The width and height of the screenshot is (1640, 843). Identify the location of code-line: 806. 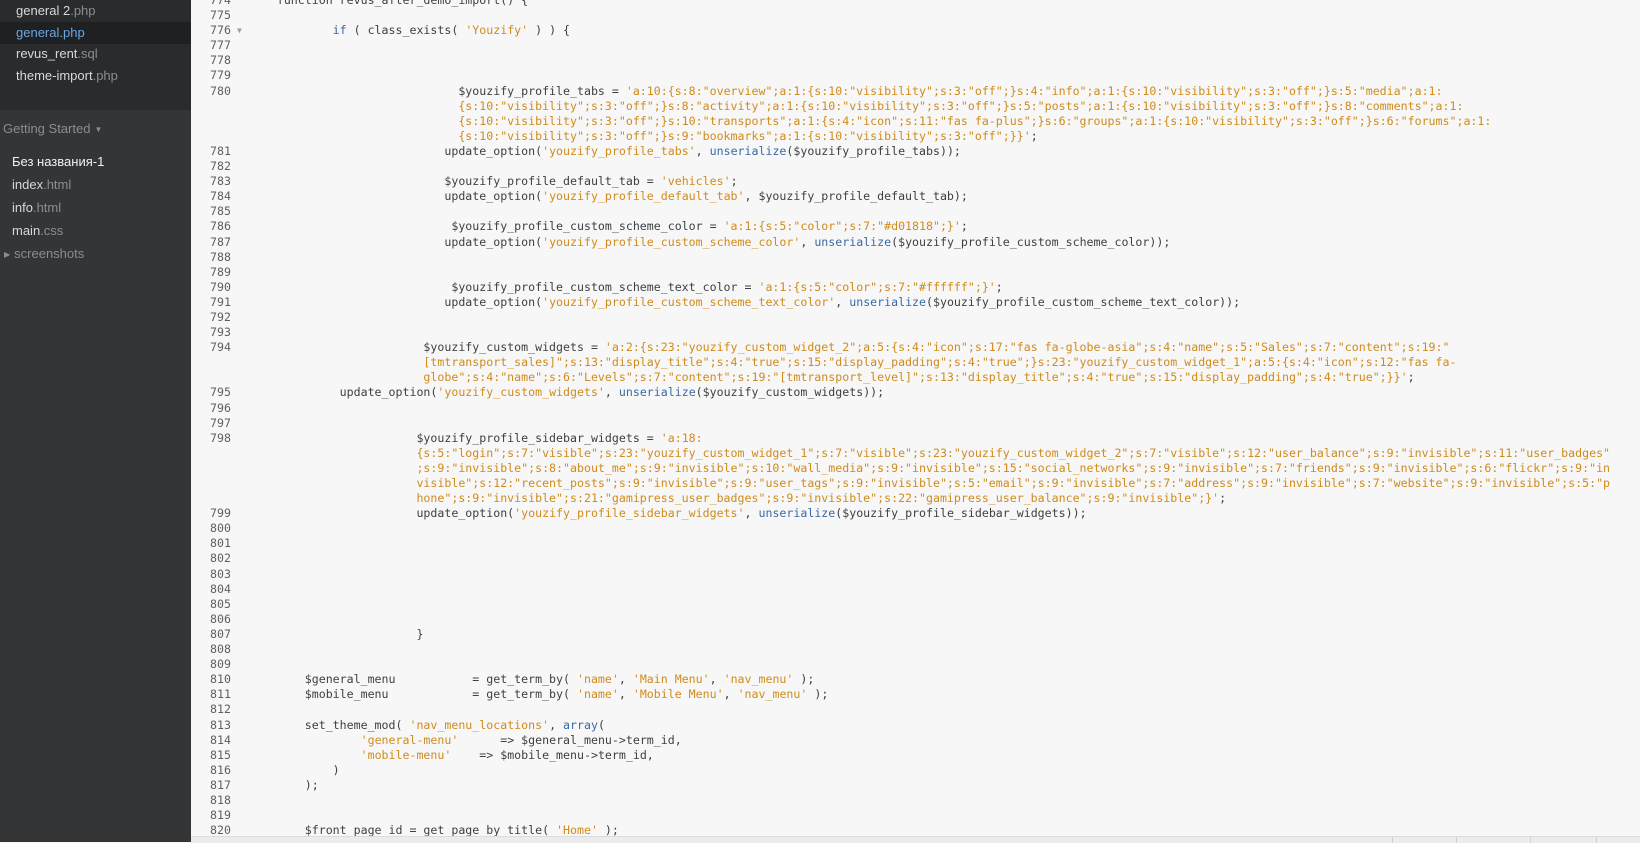
(915, 619).